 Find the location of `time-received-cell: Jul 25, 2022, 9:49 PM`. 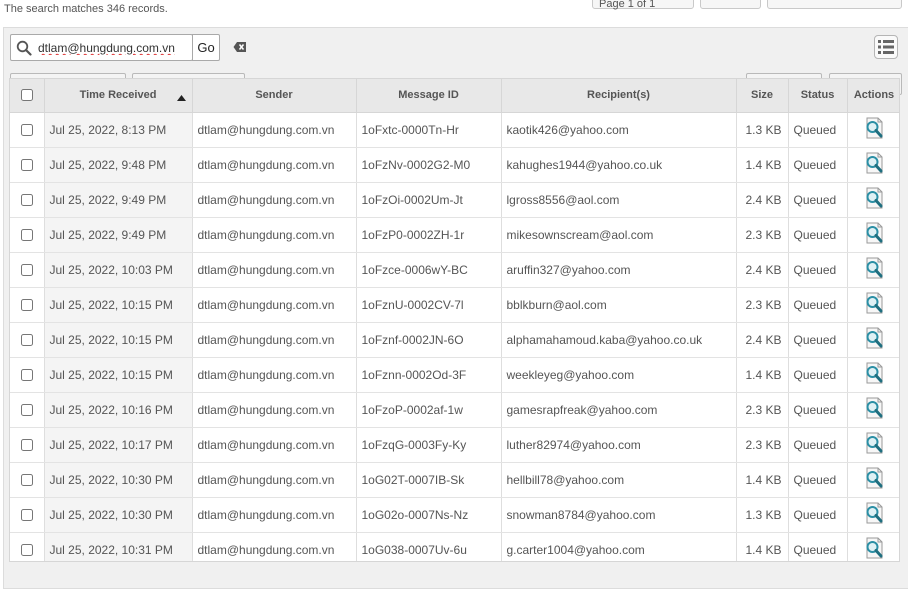

time-received-cell: Jul 25, 2022, 9:49 PM is located at coordinates (118, 235).